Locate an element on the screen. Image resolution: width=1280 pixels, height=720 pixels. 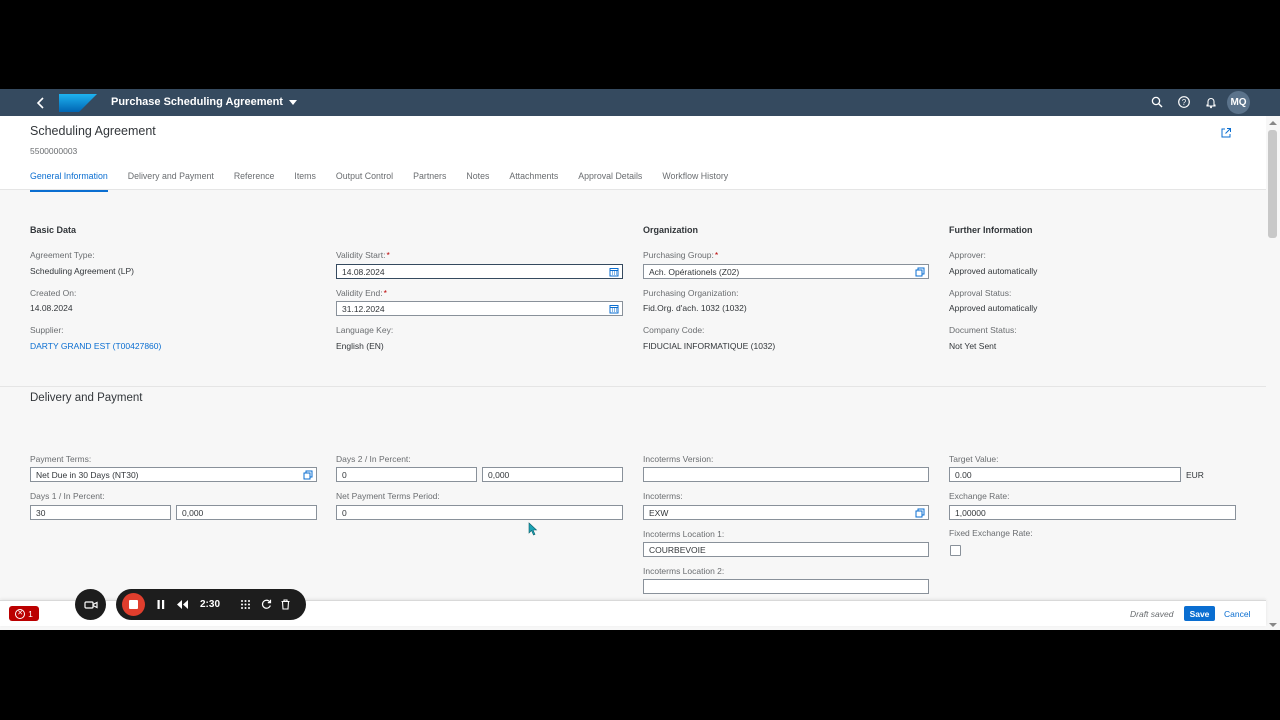
shell-bar: Purchase Scheduling Agreement ? MQ is located at coordinates (640, 102).